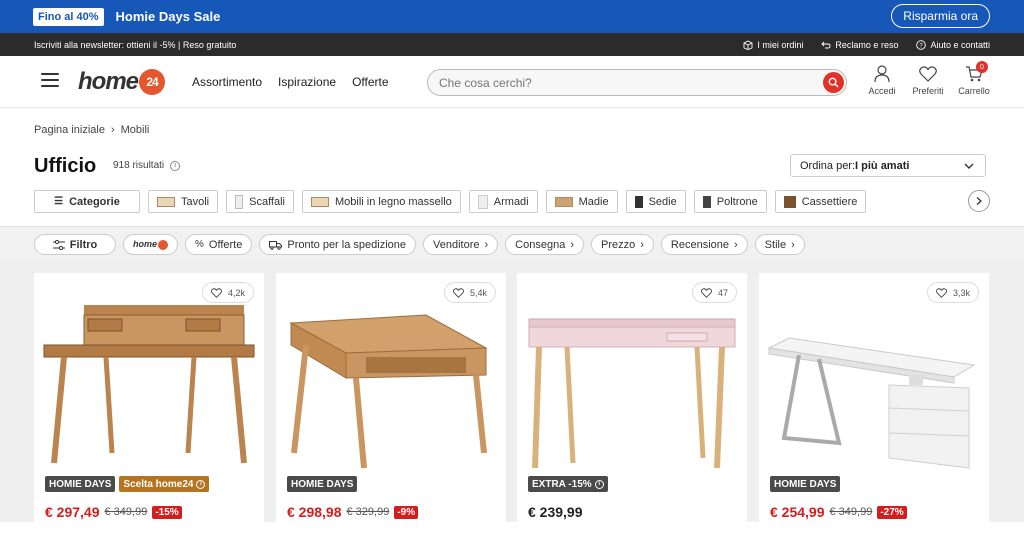  I want to click on sort-value: I più amati, so click(882, 165).